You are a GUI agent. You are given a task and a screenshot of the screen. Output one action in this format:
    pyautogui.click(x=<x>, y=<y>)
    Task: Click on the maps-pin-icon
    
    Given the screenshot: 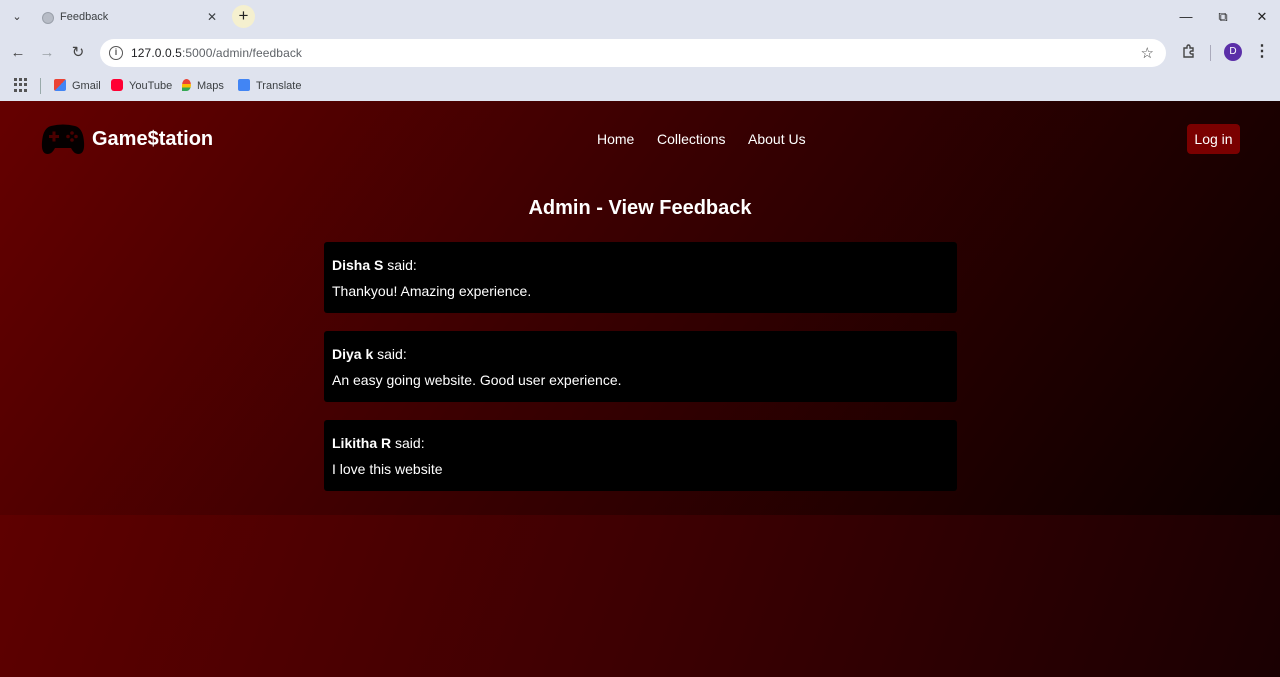 What is the action you would take?
    pyautogui.click(x=186, y=85)
    